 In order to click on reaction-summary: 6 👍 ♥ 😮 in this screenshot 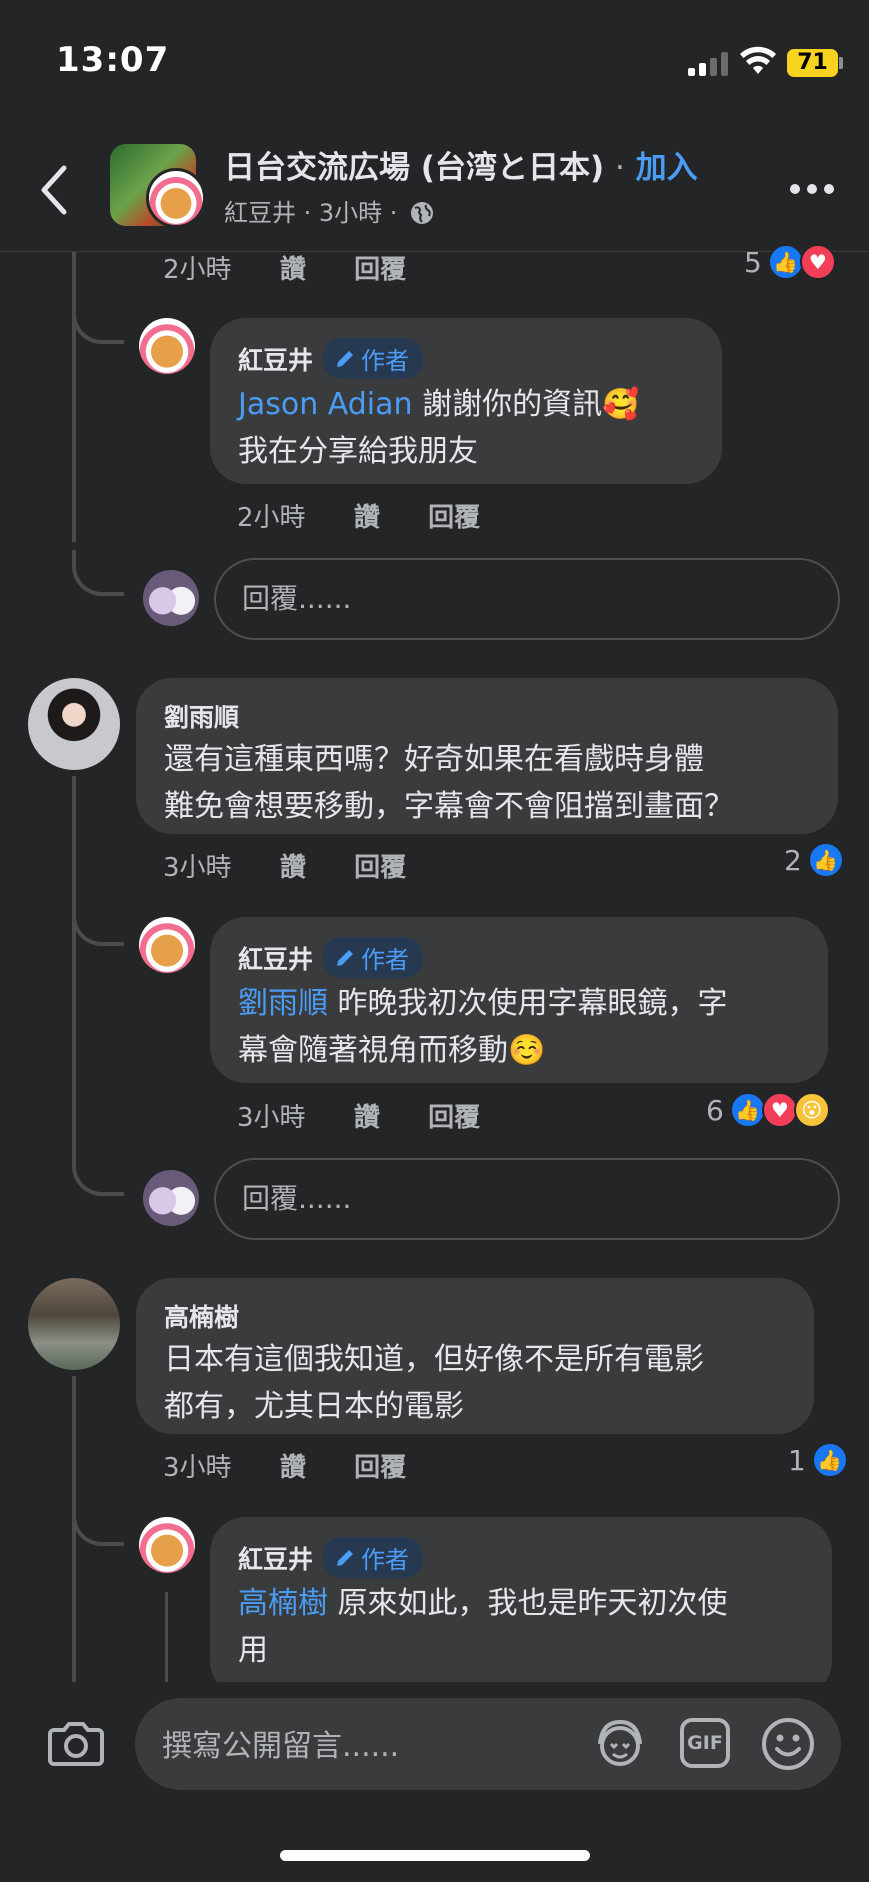, I will do `click(768, 1110)`.